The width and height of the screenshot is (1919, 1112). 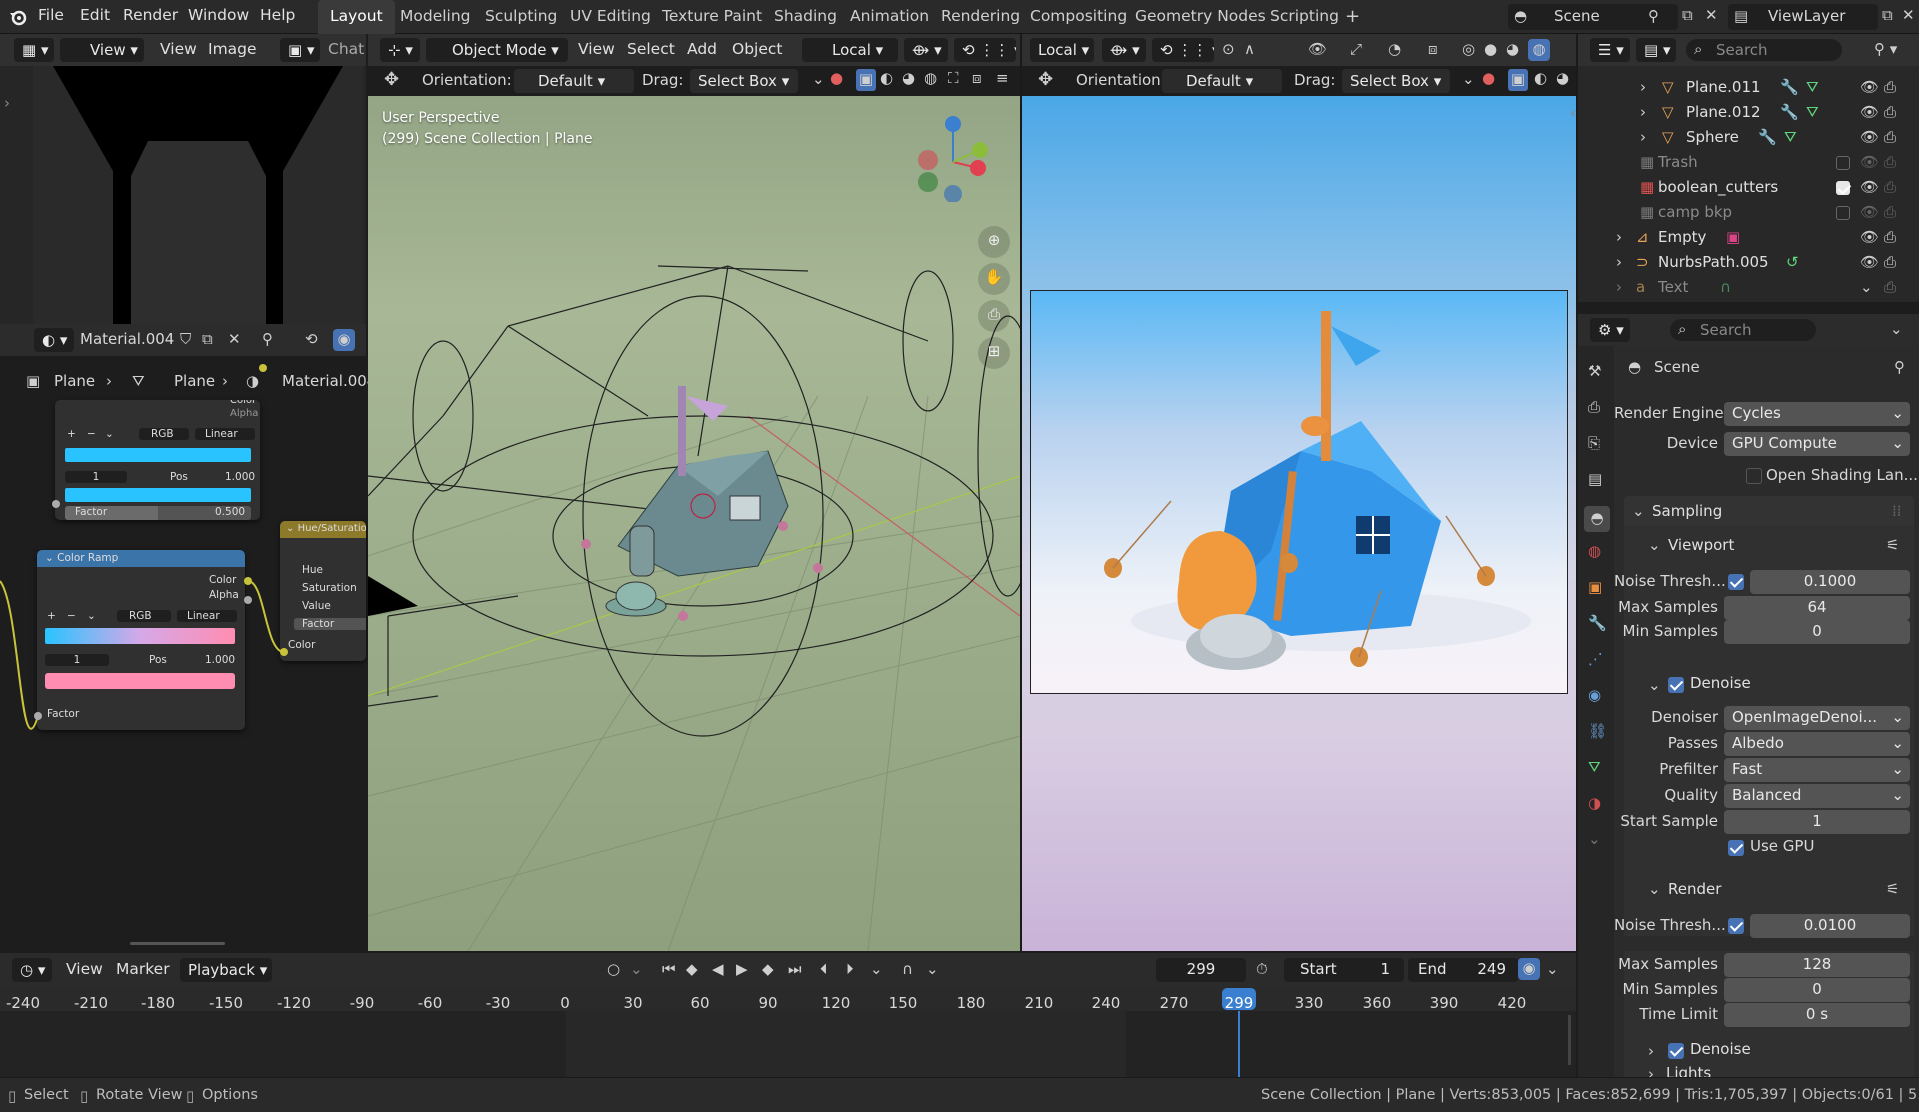 I want to click on orientation-select: Default ▾, so click(x=574, y=81).